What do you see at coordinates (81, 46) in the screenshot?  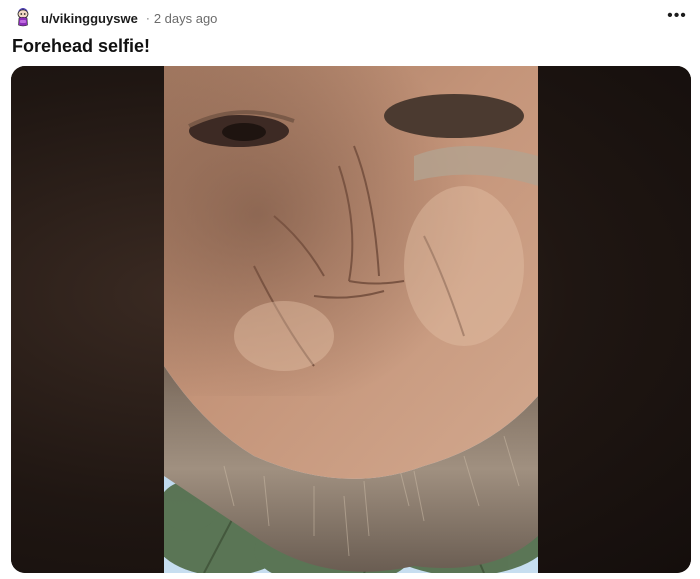 I see `post-title: Forehead selfie!` at bounding box center [81, 46].